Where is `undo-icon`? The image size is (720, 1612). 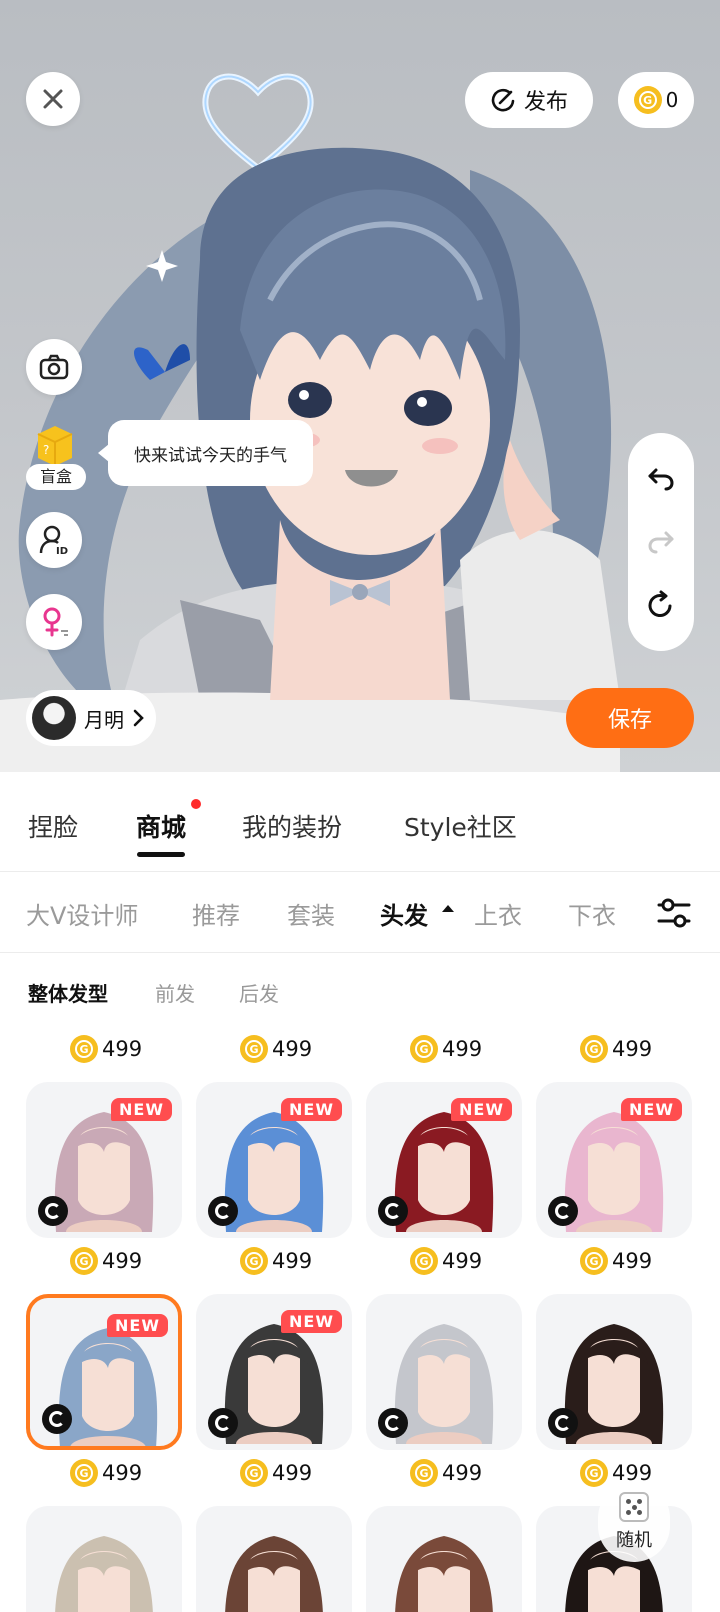 undo-icon is located at coordinates (661, 478).